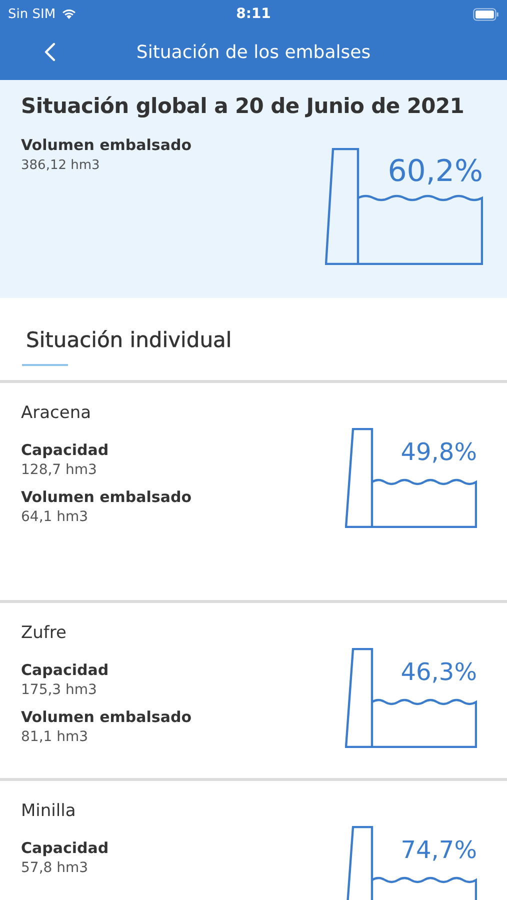 This screenshot has height=900, width=507. What do you see at coordinates (55, 868) in the screenshot?
I see `capacity-value: 57,8 hm3` at bounding box center [55, 868].